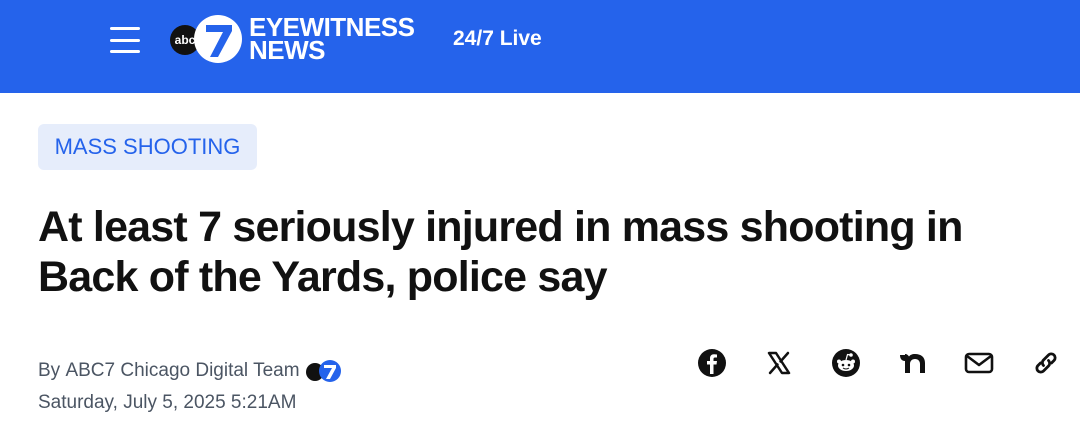 The image size is (1080, 426). I want to click on facebook-icon, so click(712, 363).